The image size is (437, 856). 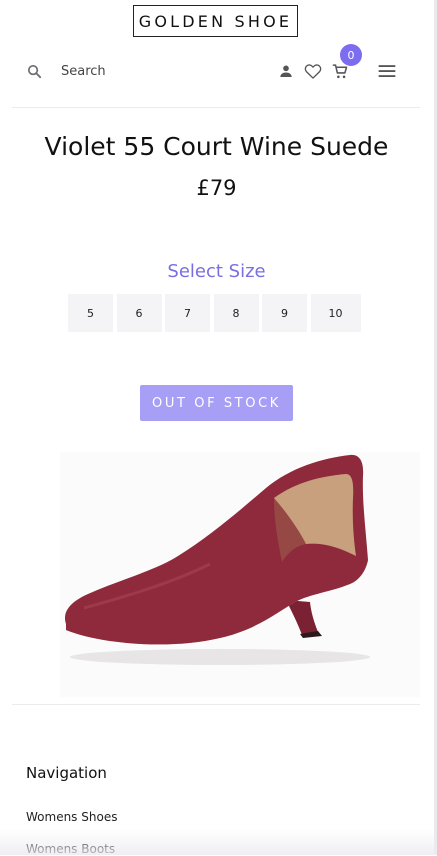 I want to click on footer-link-womens-boots: Womens Boots, so click(x=70, y=849).